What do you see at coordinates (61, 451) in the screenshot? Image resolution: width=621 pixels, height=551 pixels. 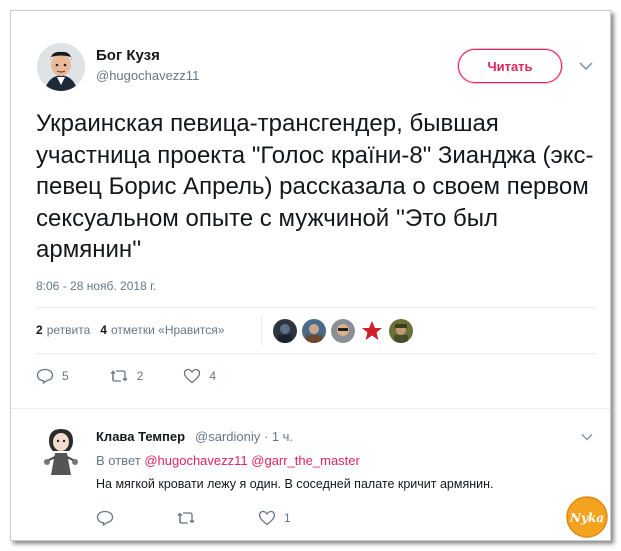 I see `reply-author-avatar` at bounding box center [61, 451].